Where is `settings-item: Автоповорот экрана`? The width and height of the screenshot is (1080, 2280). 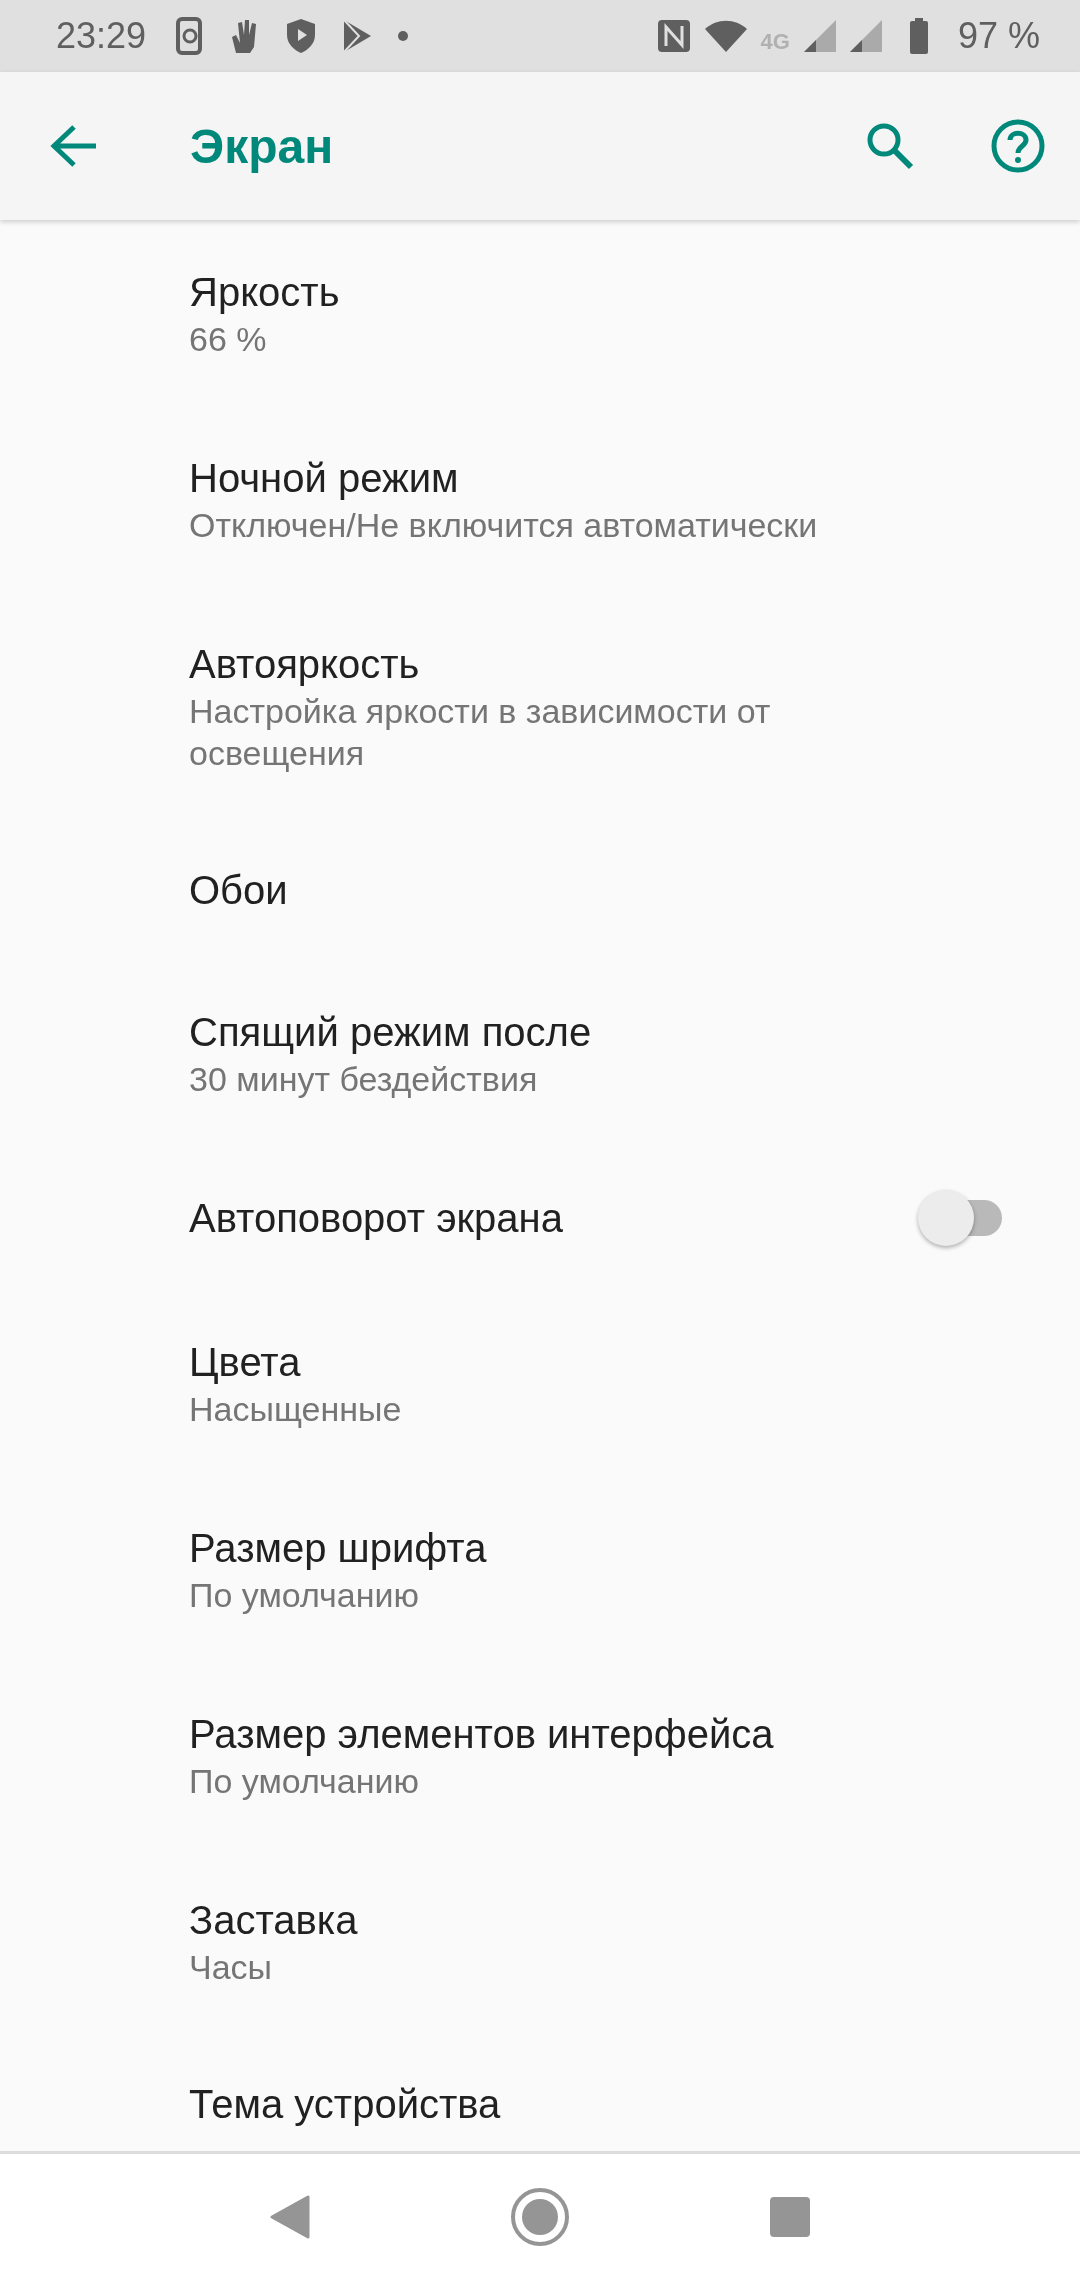 settings-item: Автоповорот экрана is located at coordinates (540, 1218).